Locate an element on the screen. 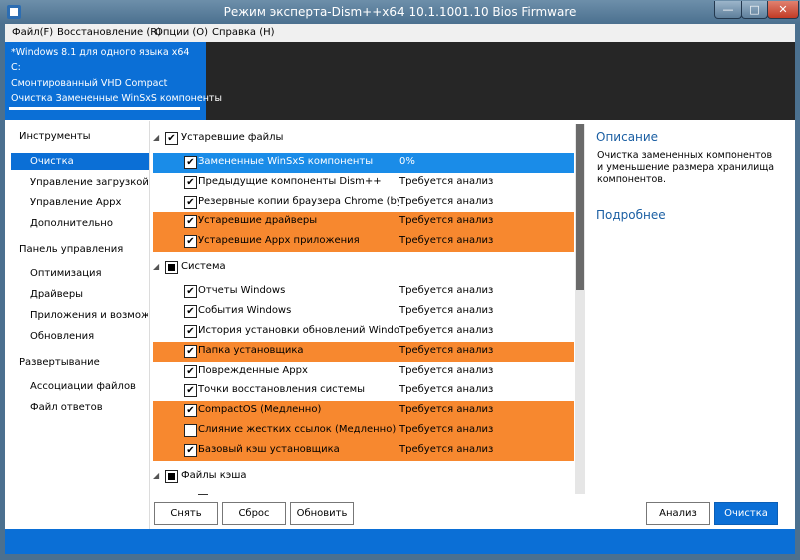  analyze-button: Анализ is located at coordinates (678, 513).